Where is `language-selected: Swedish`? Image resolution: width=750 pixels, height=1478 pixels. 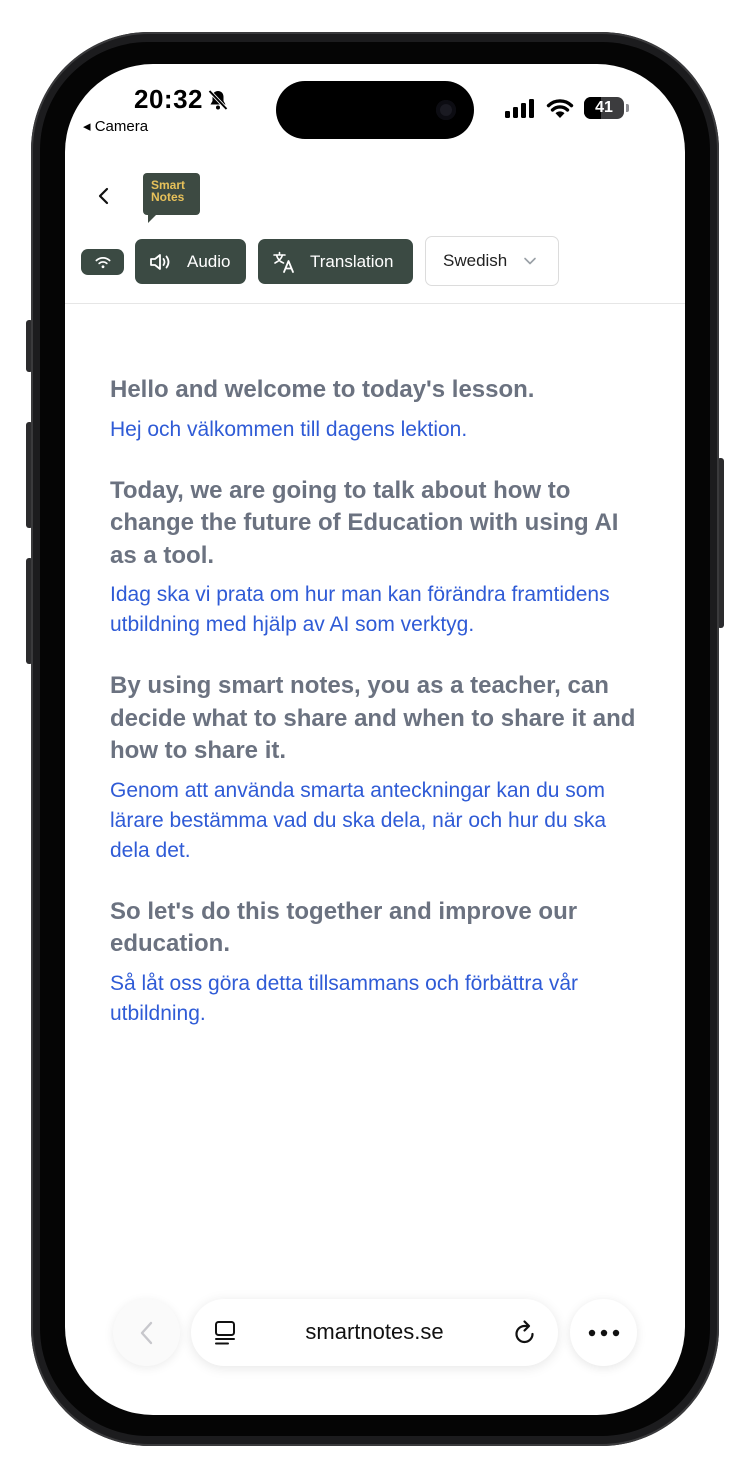
language-selected: Swedish is located at coordinates (475, 260).